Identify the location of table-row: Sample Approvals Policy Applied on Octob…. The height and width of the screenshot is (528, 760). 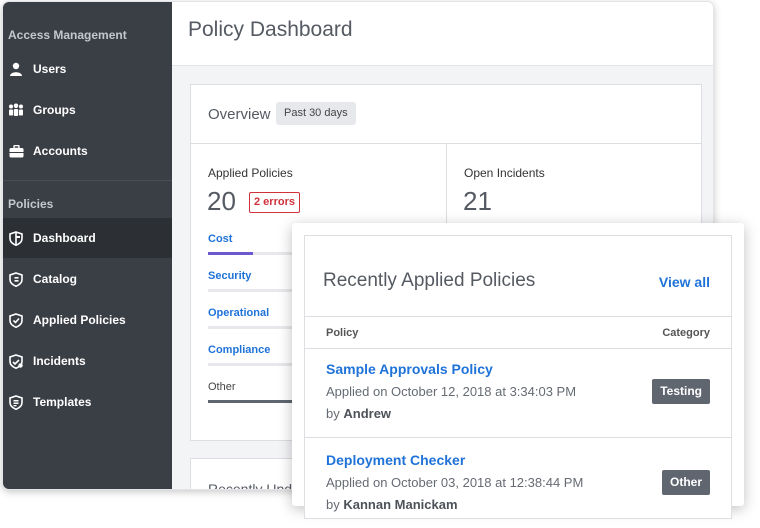
(518, 392).